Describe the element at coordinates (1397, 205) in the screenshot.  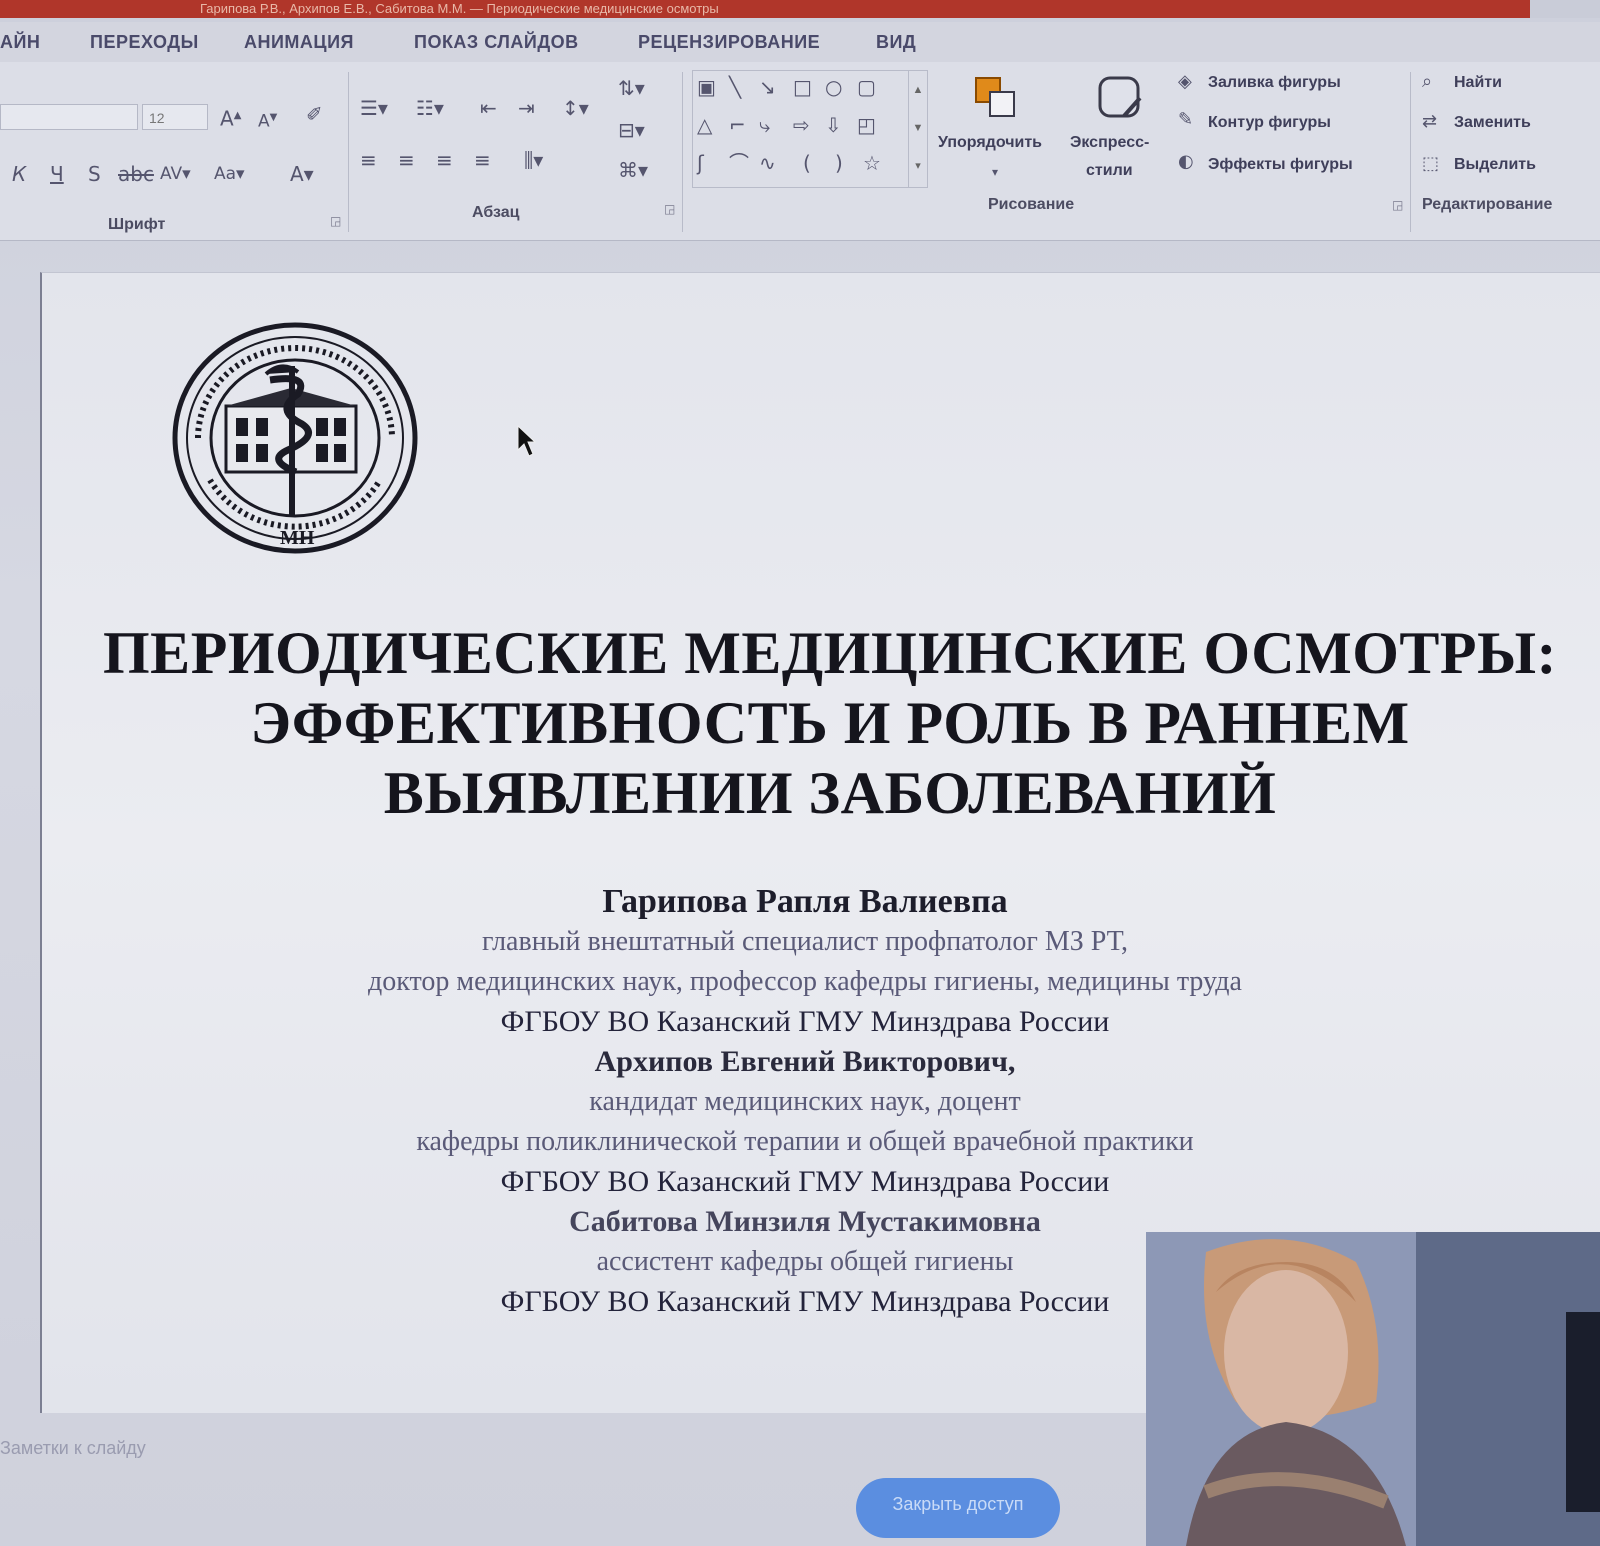
I see `drawing-dialog-launcher-icon: ◲` at that location.